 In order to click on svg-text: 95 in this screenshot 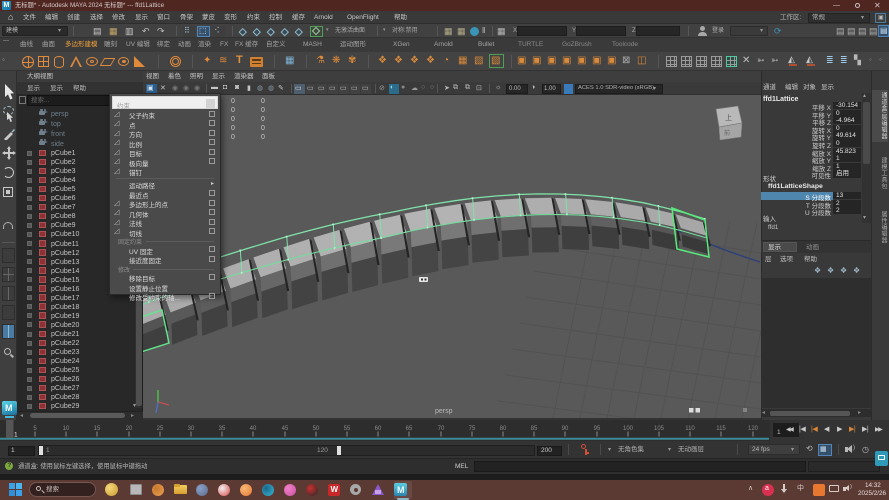, I will do `click(597, 429)`.